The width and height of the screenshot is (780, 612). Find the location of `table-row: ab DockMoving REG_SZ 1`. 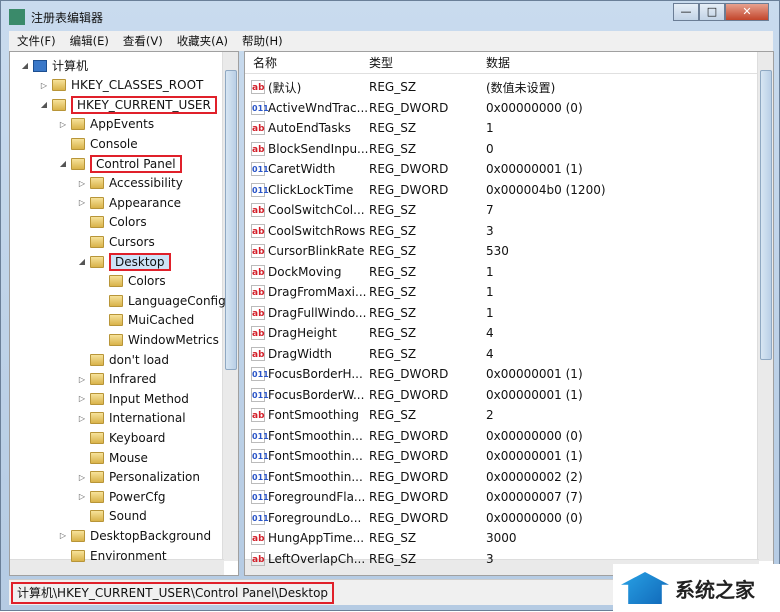

table-row: ab DockMoving REG_SZ 1 is located at coordinates (372, 272).